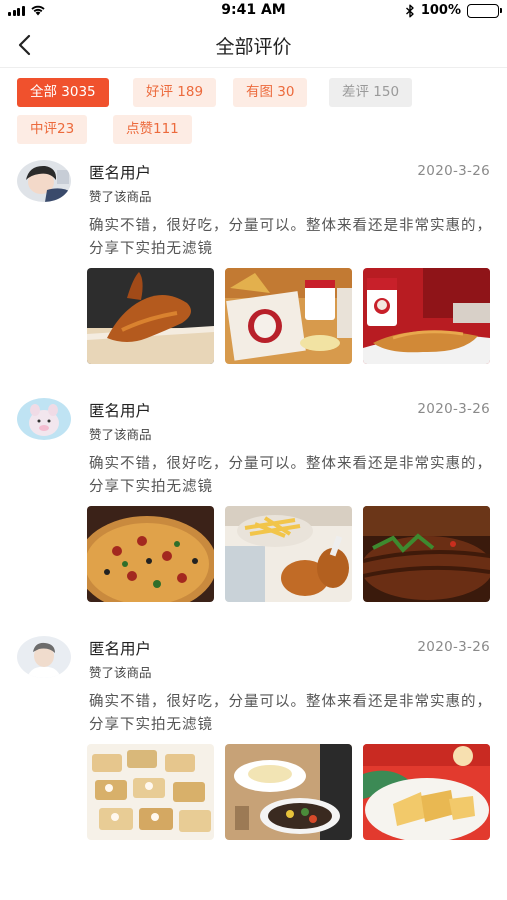  Describe the element at coordinates (63, 92) in the screenshot. I see `filter-all: 全部 3035` at that location.